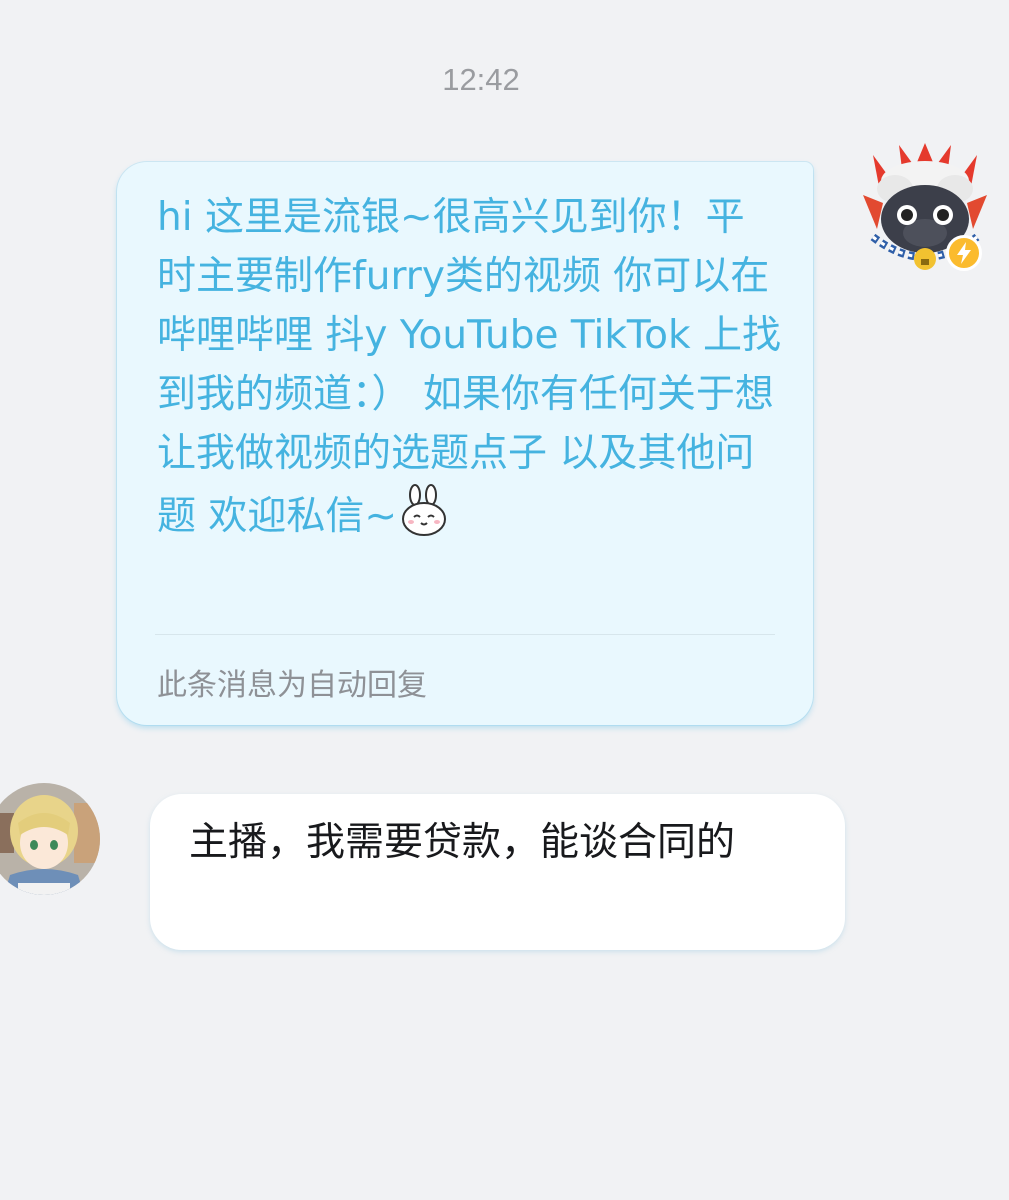 This screenshot has height=1200, width=1009. What do you see at coordinates (497, 872) in the screenshot?
I see `user-message-bubble: 主播，我需要贷款，能谈合同的` at bounding box center [497, 872].